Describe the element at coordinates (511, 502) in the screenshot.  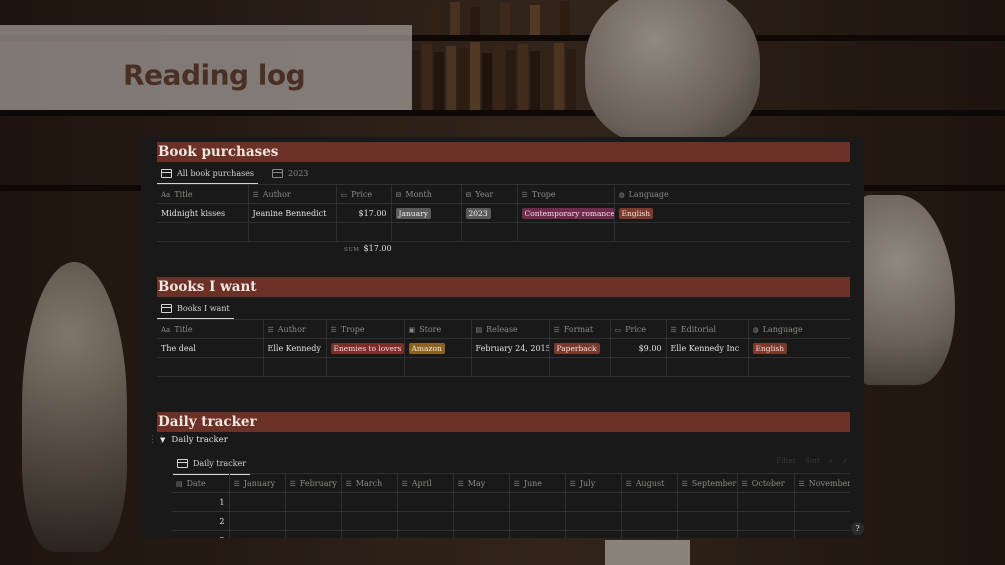
I see `table-row: 1` at that location.